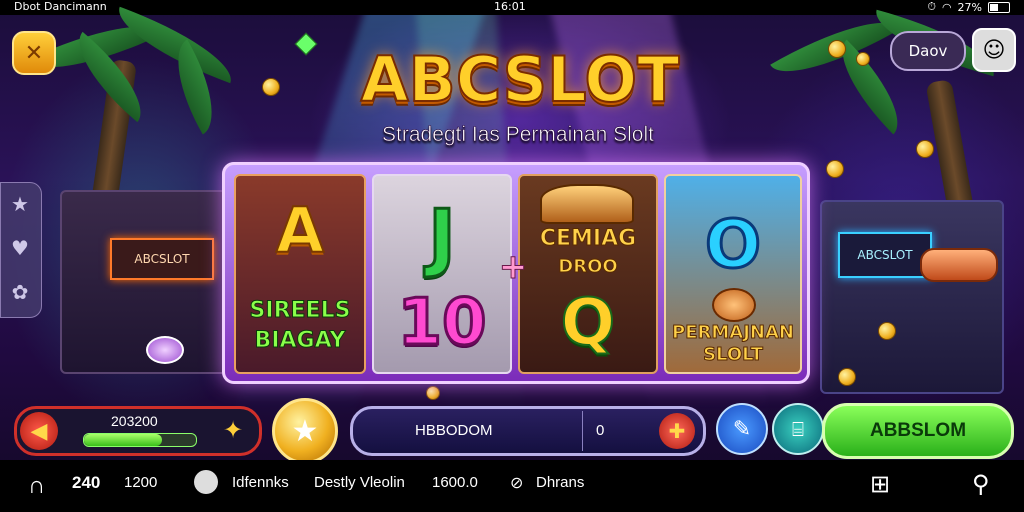  I want to click on headphones-icon: ∩, so click(36, 486).